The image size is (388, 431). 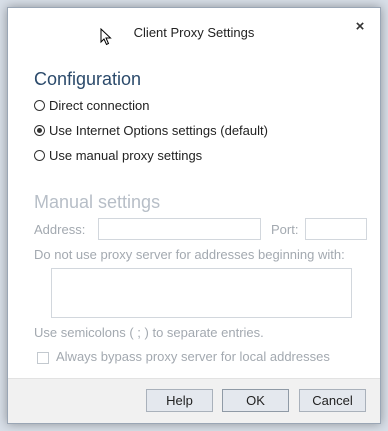 I want to click on title-bar: Client Proxy Settings ×, so click(x=194, y=33).